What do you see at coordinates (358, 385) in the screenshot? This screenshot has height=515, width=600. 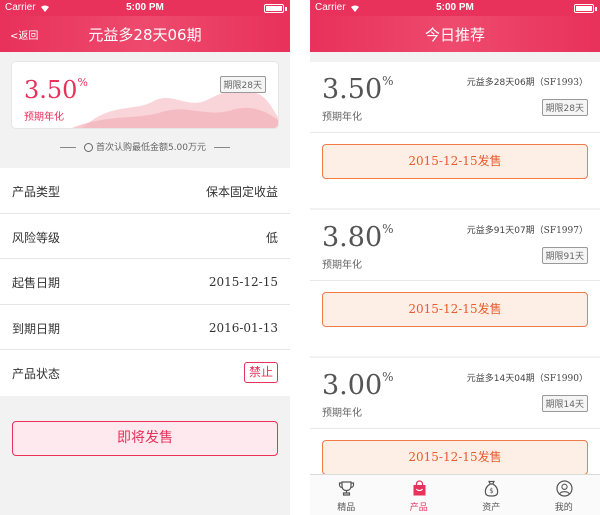 I see `rate-value: 3.00%` at bounding box center [358, 385].